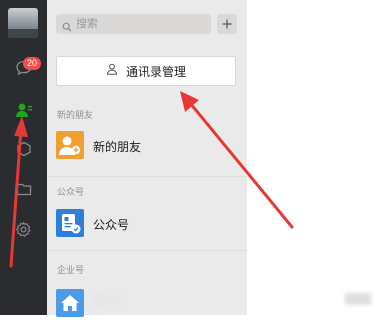 This screenshot has width=383, height=324. Describe the element at coordinates (23, 149) in the screenshot. I see `favorites-icon` at that location.